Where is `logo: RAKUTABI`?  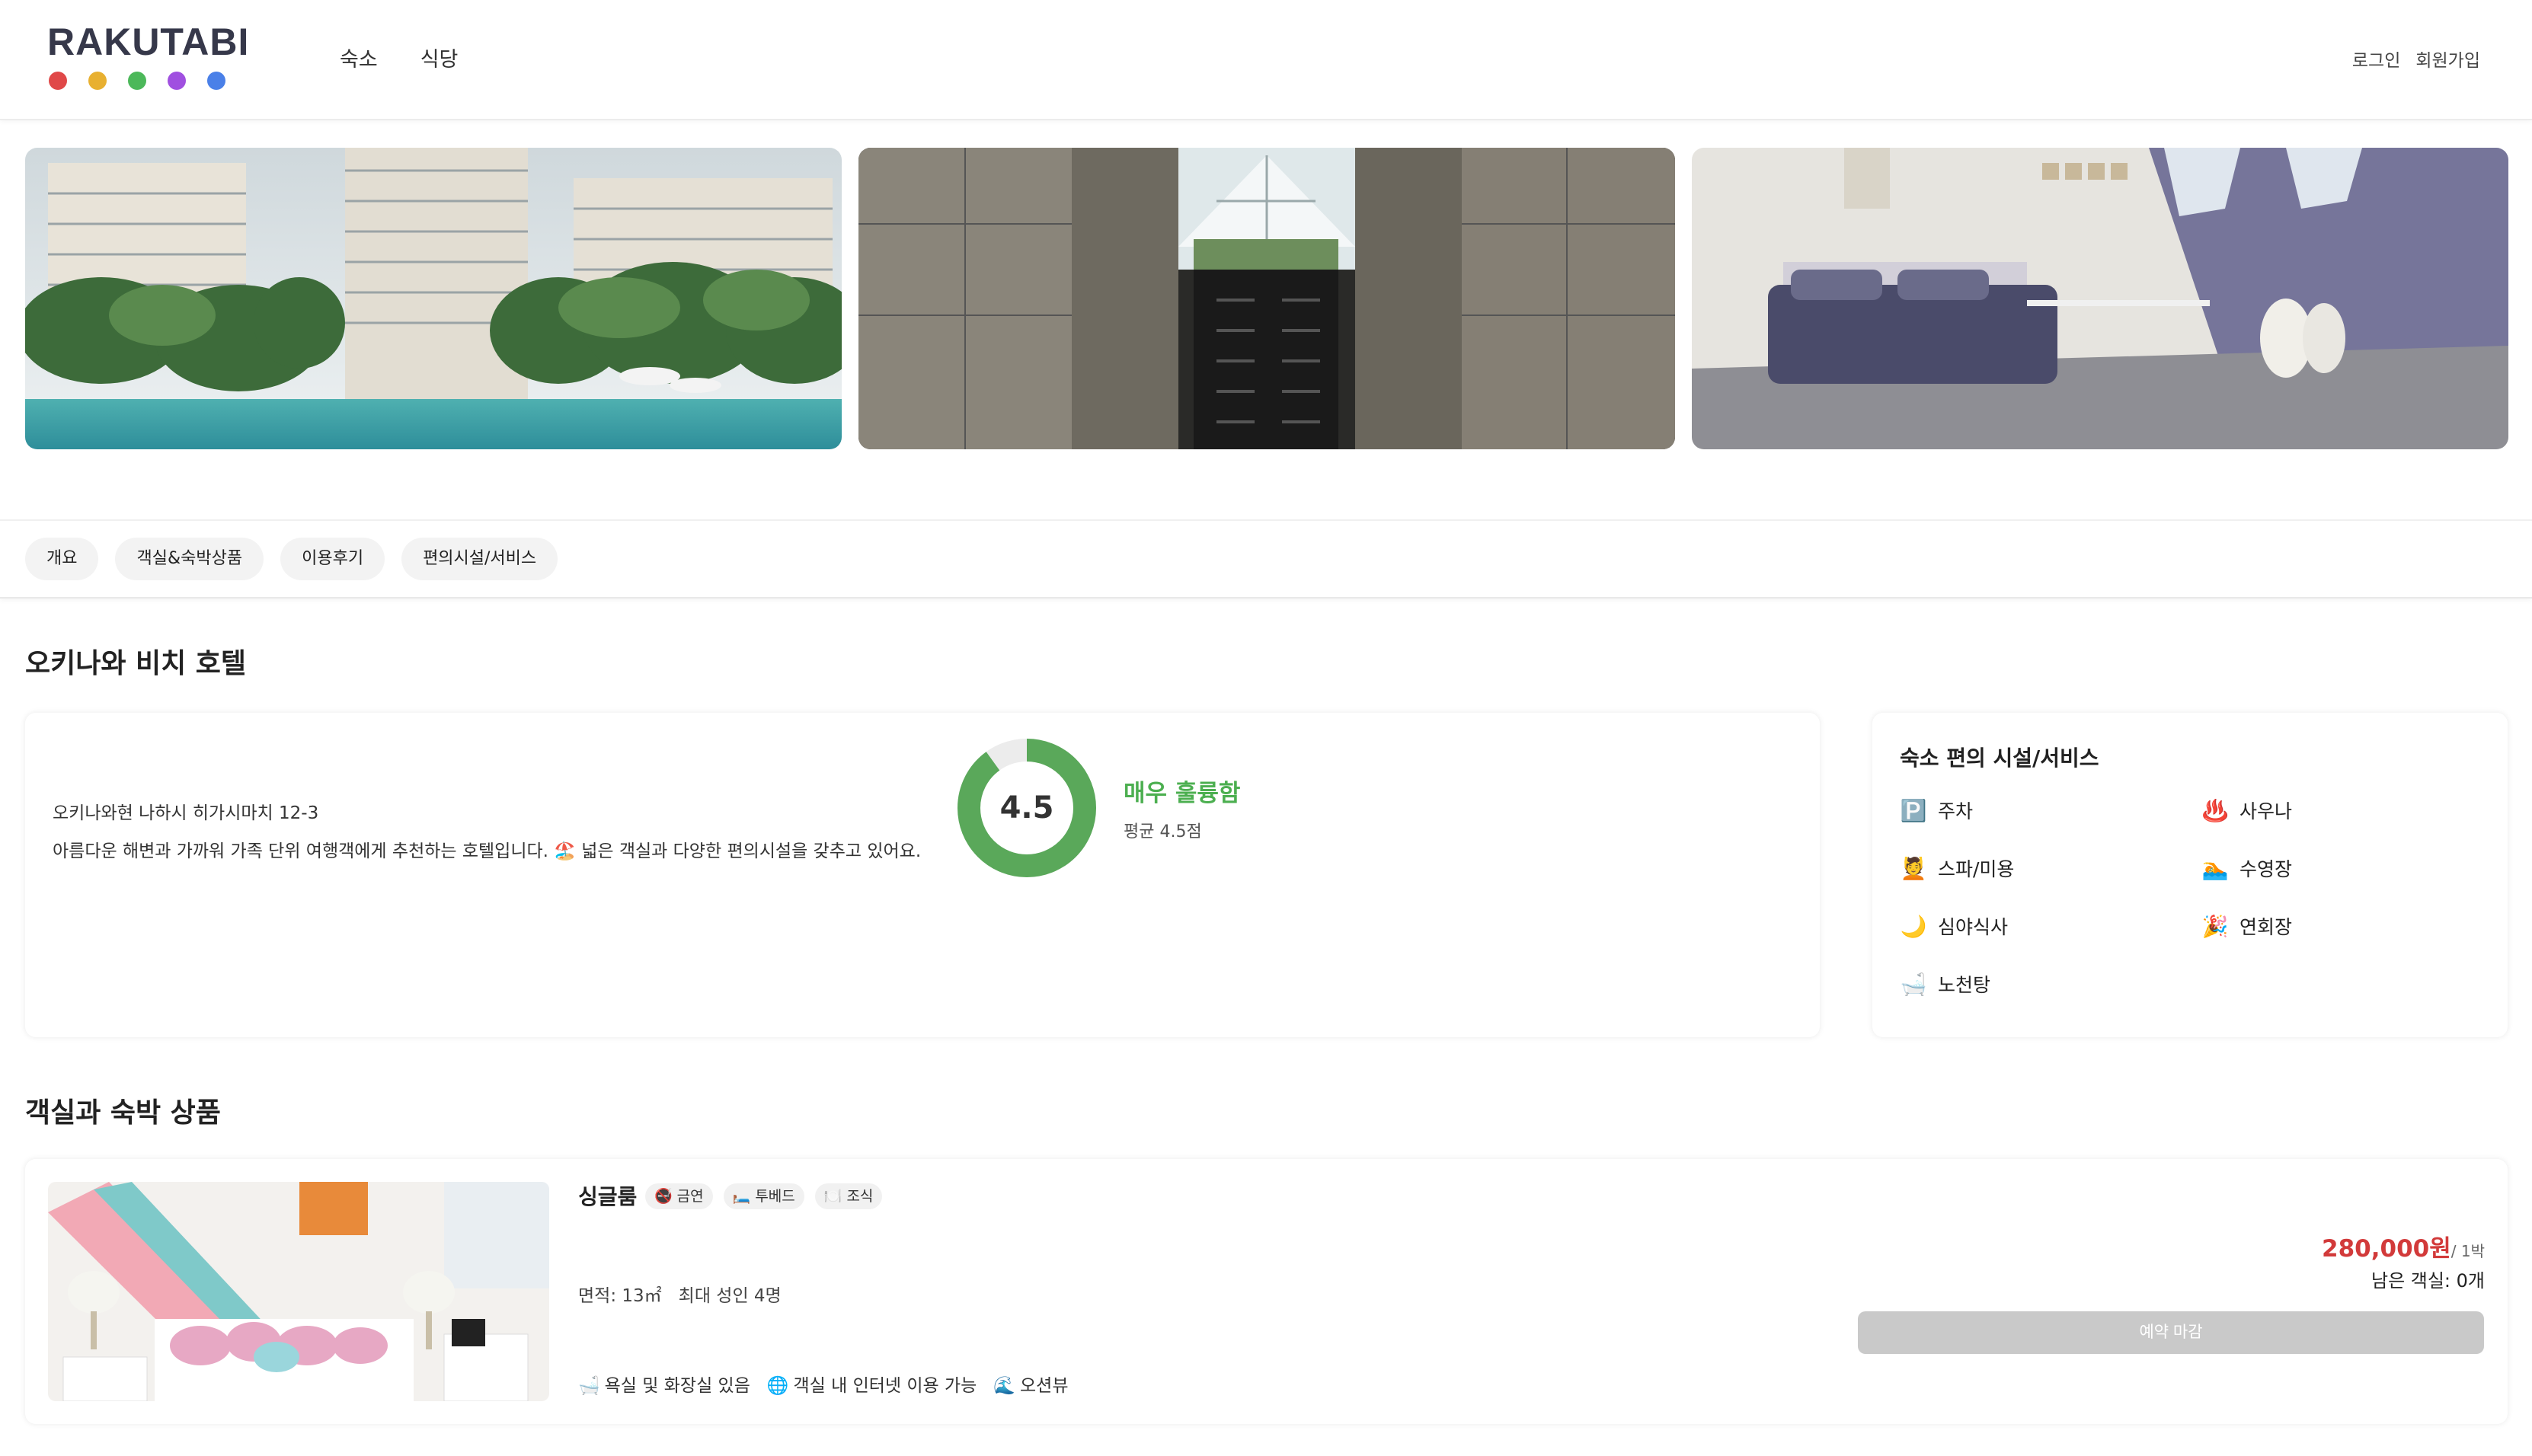 logo: RAKUTABI is located at coordinates (148, 55).